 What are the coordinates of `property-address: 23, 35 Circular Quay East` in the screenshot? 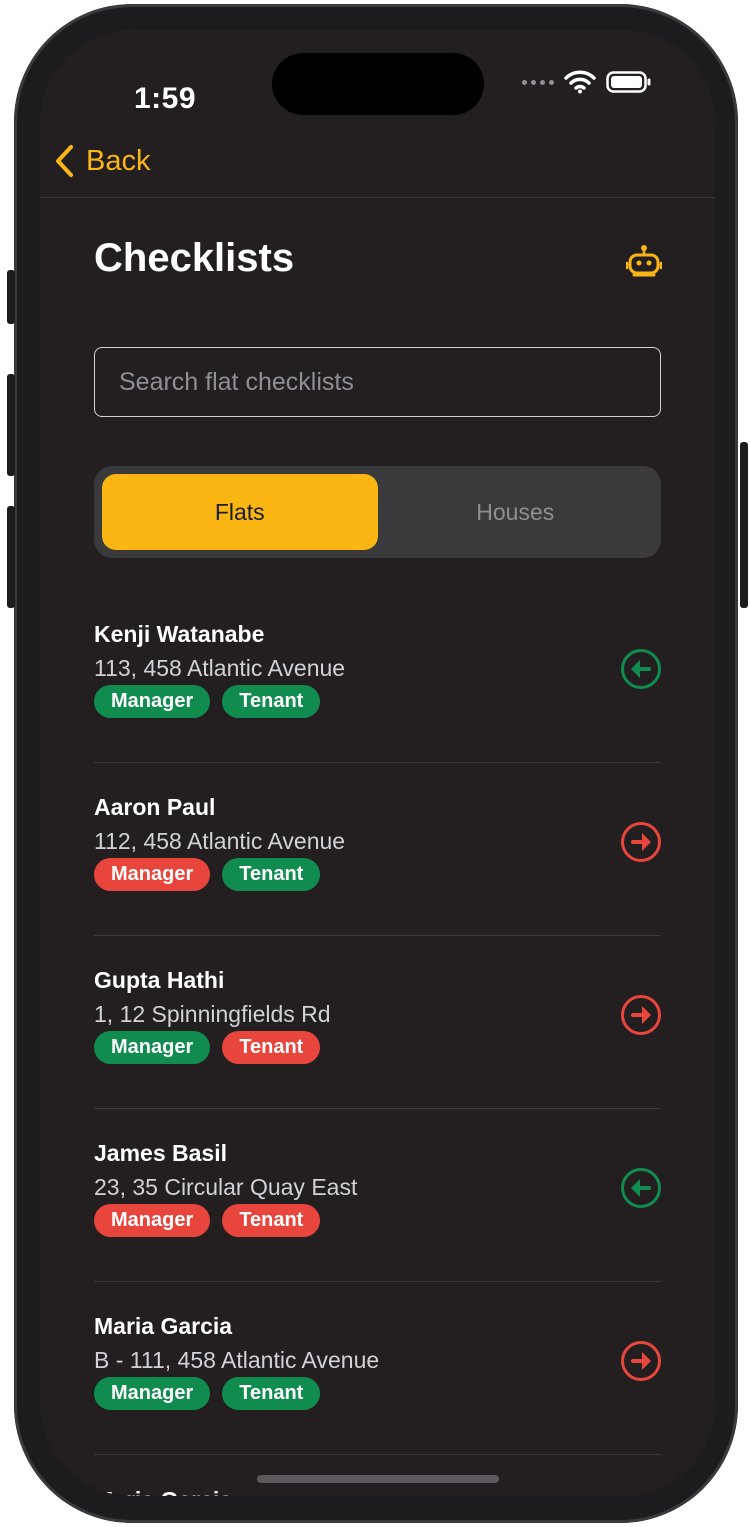 It's located at (226, 1187).